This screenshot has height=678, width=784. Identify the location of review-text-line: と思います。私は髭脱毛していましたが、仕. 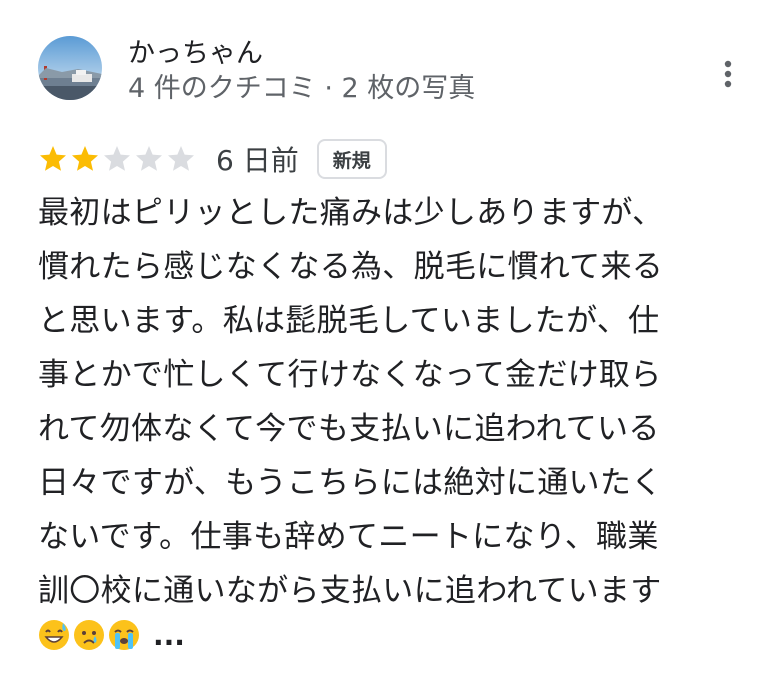
(349, 321).